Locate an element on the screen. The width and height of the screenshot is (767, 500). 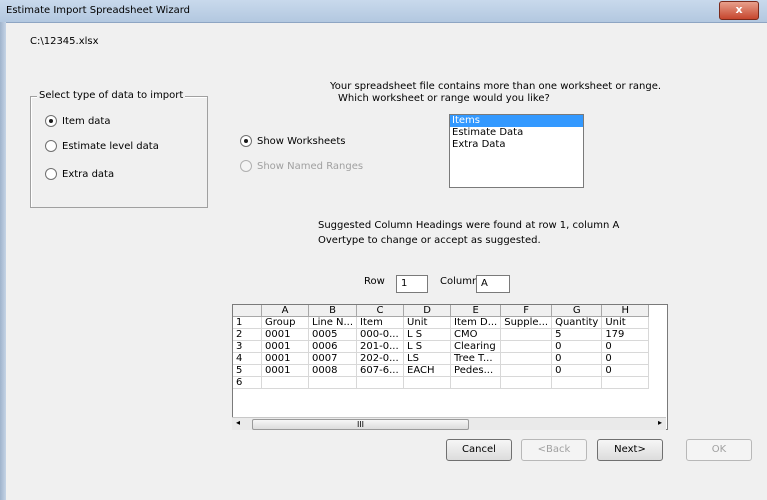
column-header: B is located at coordinates (333, 311).